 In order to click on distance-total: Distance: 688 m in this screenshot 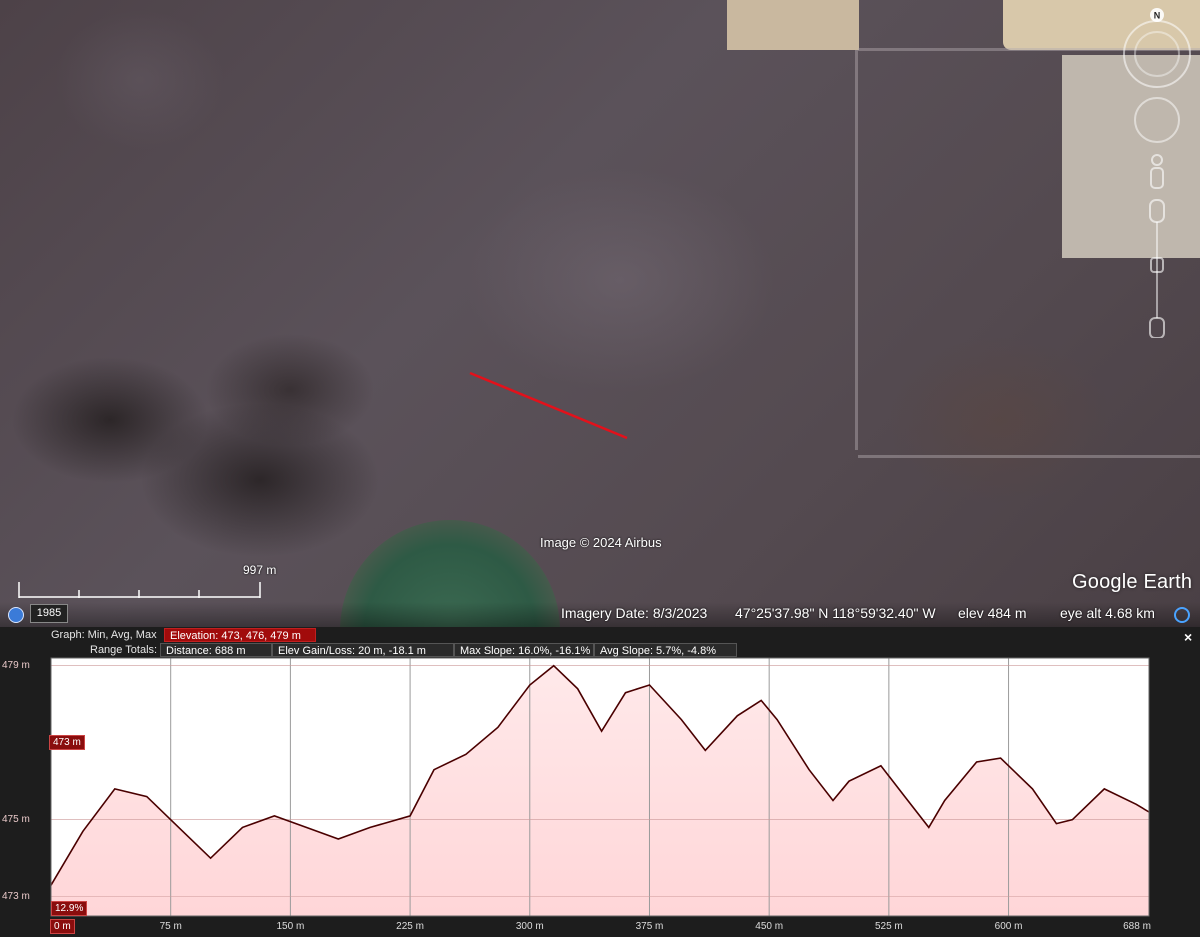, I will do `click(216, 650)`.